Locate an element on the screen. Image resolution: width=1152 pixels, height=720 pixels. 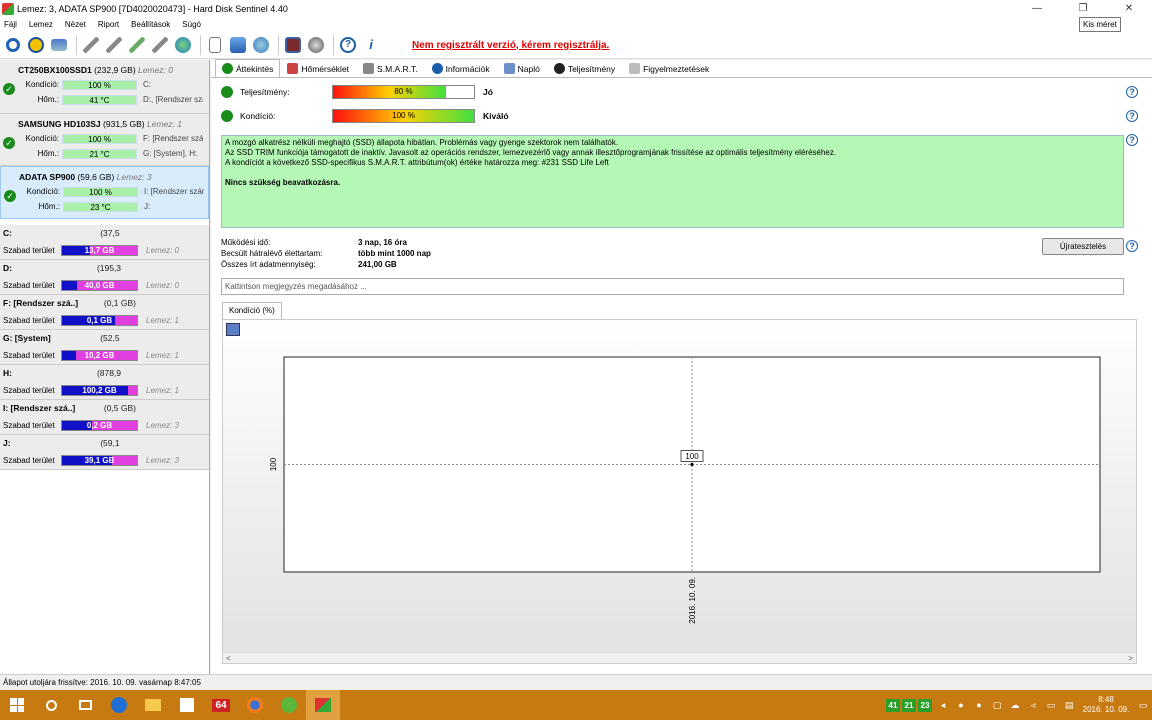
clock: 8:48 2016. 10. 09. is located at coordinates (1106, 705).